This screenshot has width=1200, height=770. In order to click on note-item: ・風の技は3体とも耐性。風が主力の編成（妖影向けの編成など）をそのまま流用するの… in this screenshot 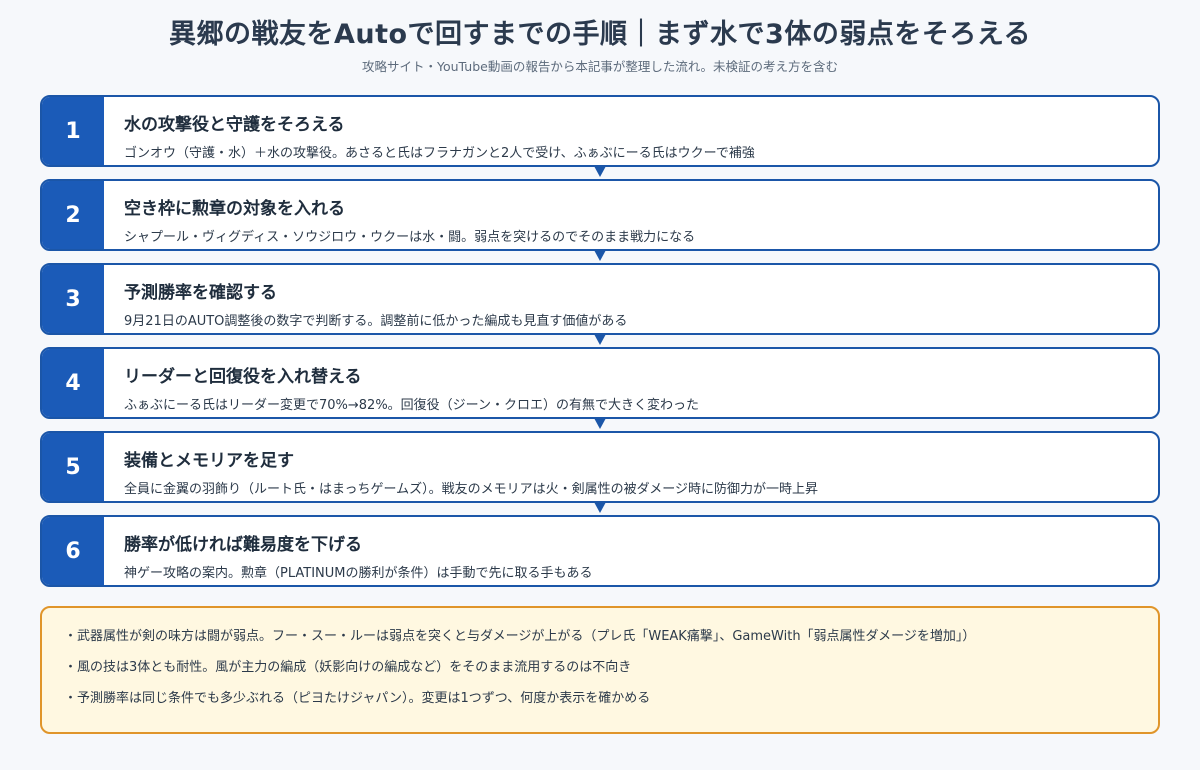, I will do `click(348, 667)`.